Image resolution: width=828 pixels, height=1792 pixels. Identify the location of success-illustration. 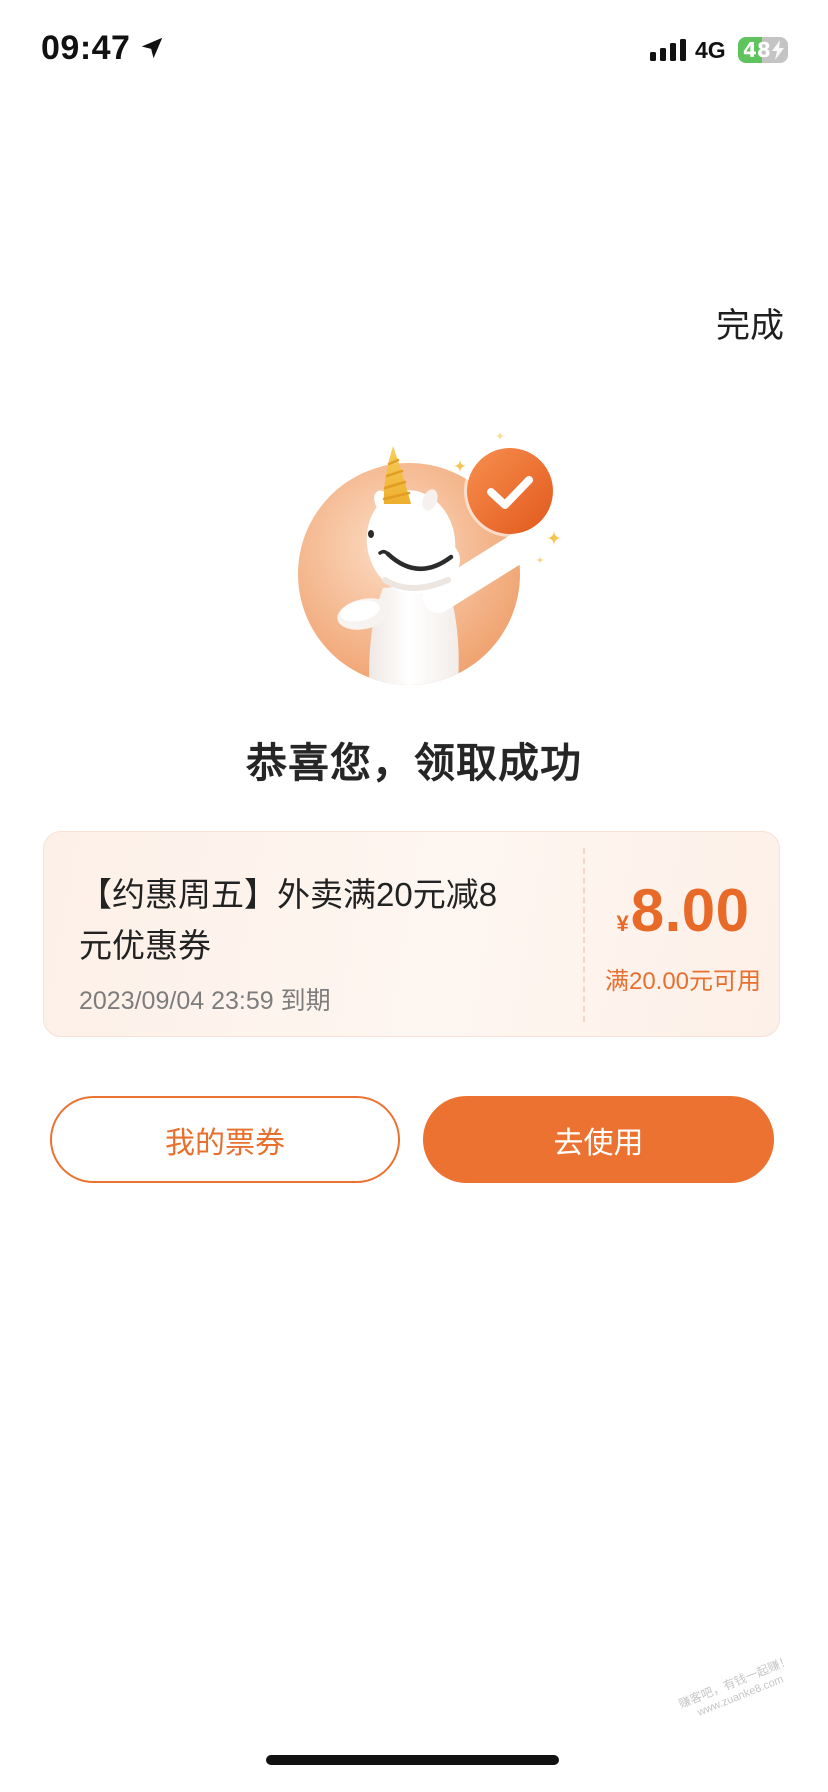
(430, 558).